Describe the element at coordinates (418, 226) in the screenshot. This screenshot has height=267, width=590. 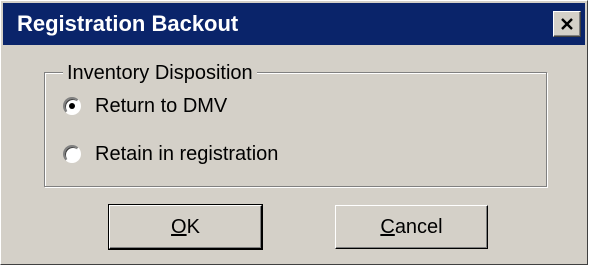
I see `cancel-label-rest: ancel` at that location.